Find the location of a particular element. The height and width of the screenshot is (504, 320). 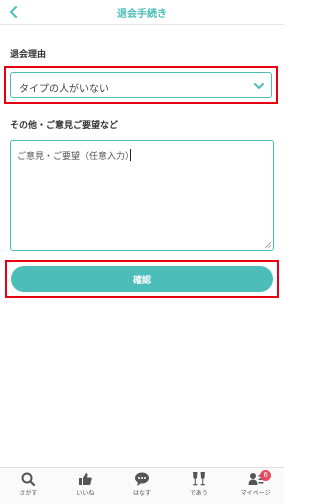

tab-meet: であう is located at coordinates (198, 487).